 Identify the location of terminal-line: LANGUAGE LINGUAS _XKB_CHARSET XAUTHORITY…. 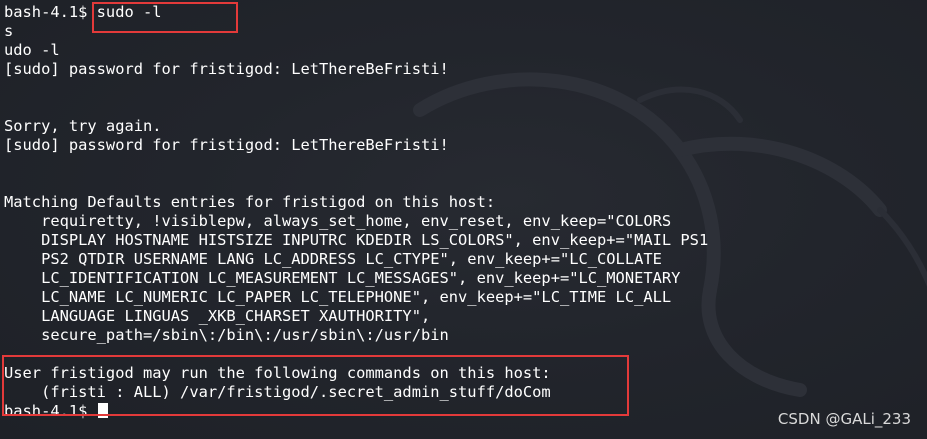
(217, 316).